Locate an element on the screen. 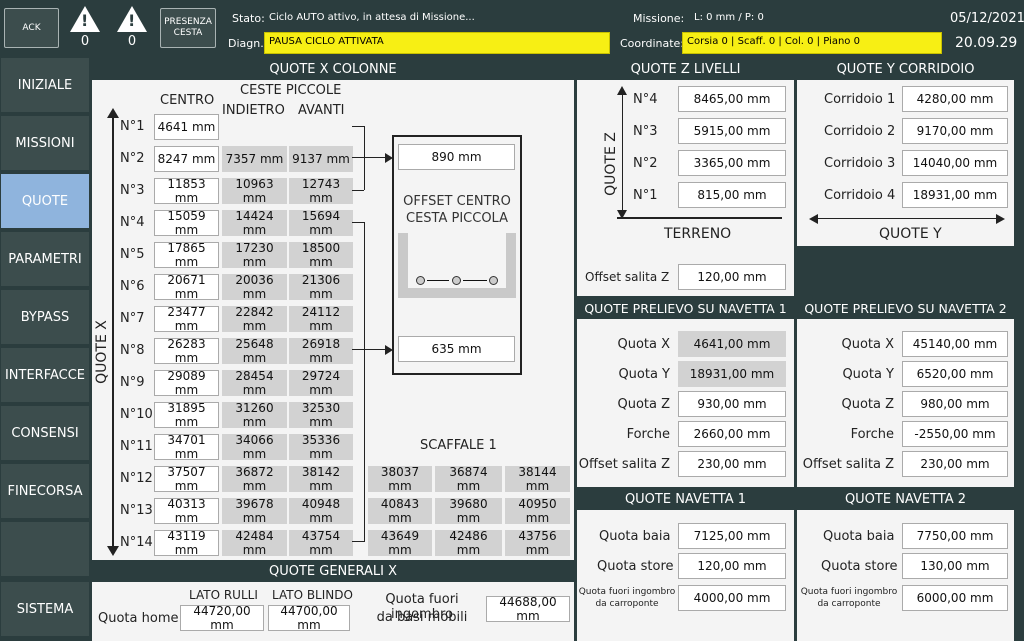 This screenshot has height=641, width=1024. navetta-1-baia-value: 7125,00 mm is located at coordinates (732, 536).